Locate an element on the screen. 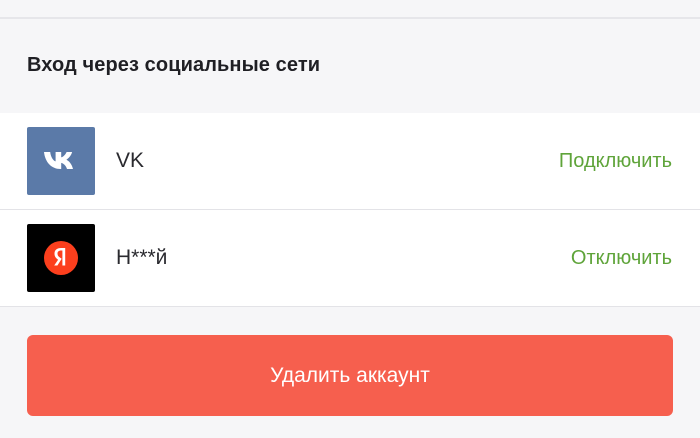 This screenshot has width=700, height=438. yandex-disconnect-button: Отключить is located at coordinates (621, 258).